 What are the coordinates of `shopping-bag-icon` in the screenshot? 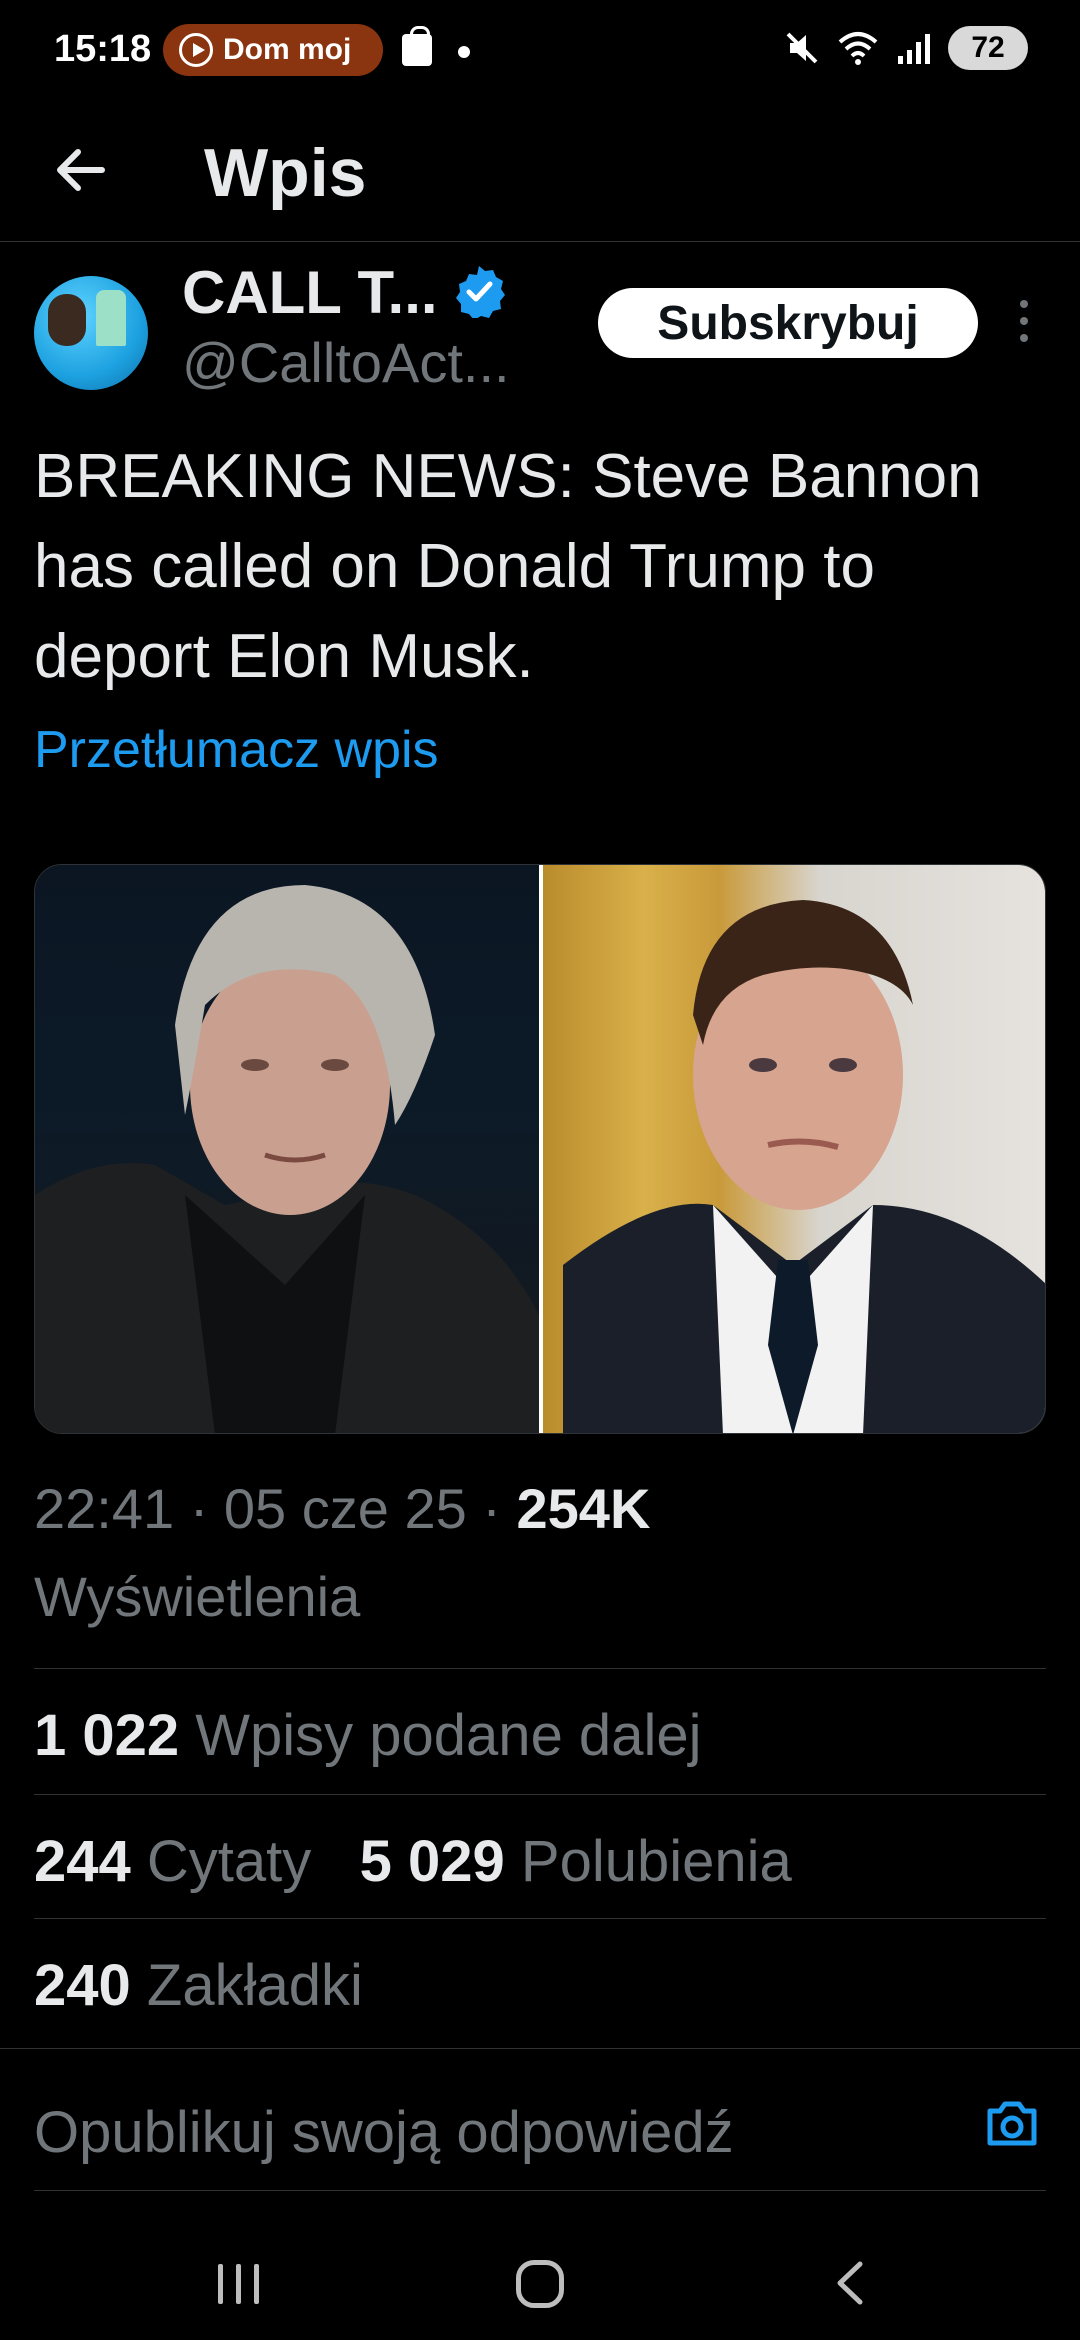 It's located at (417, 46).